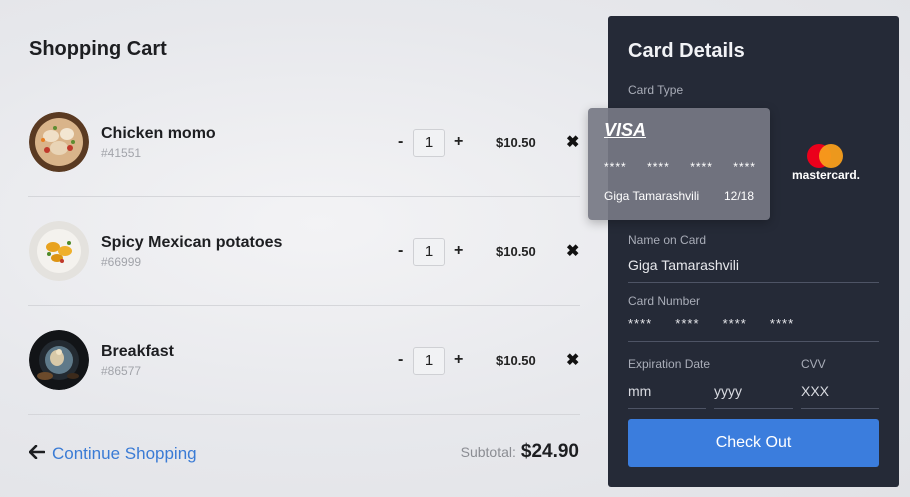  What do you see at coordinates (158, 133) in the screenshot?
I see `product-name: Chicken momo` at bounding box center [158, 133].